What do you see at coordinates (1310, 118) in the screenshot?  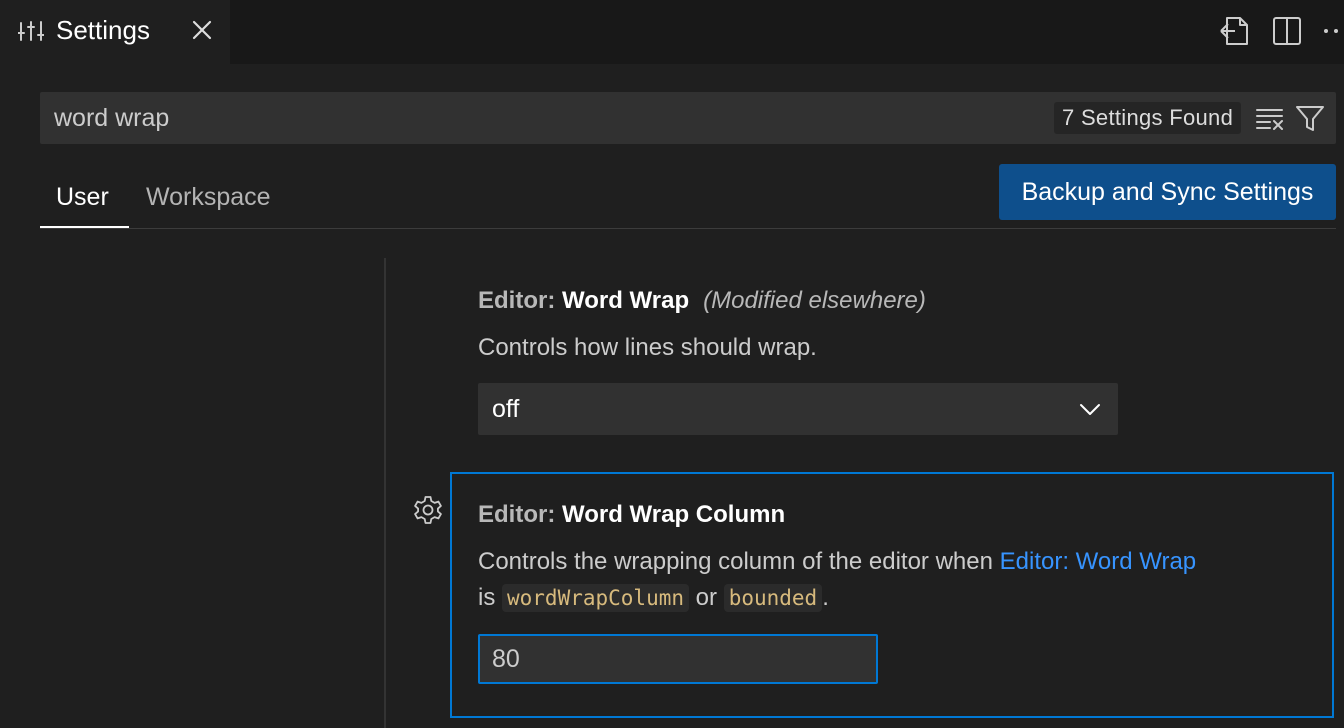 I see `filter-icon` at bounding box center [1310, 118].